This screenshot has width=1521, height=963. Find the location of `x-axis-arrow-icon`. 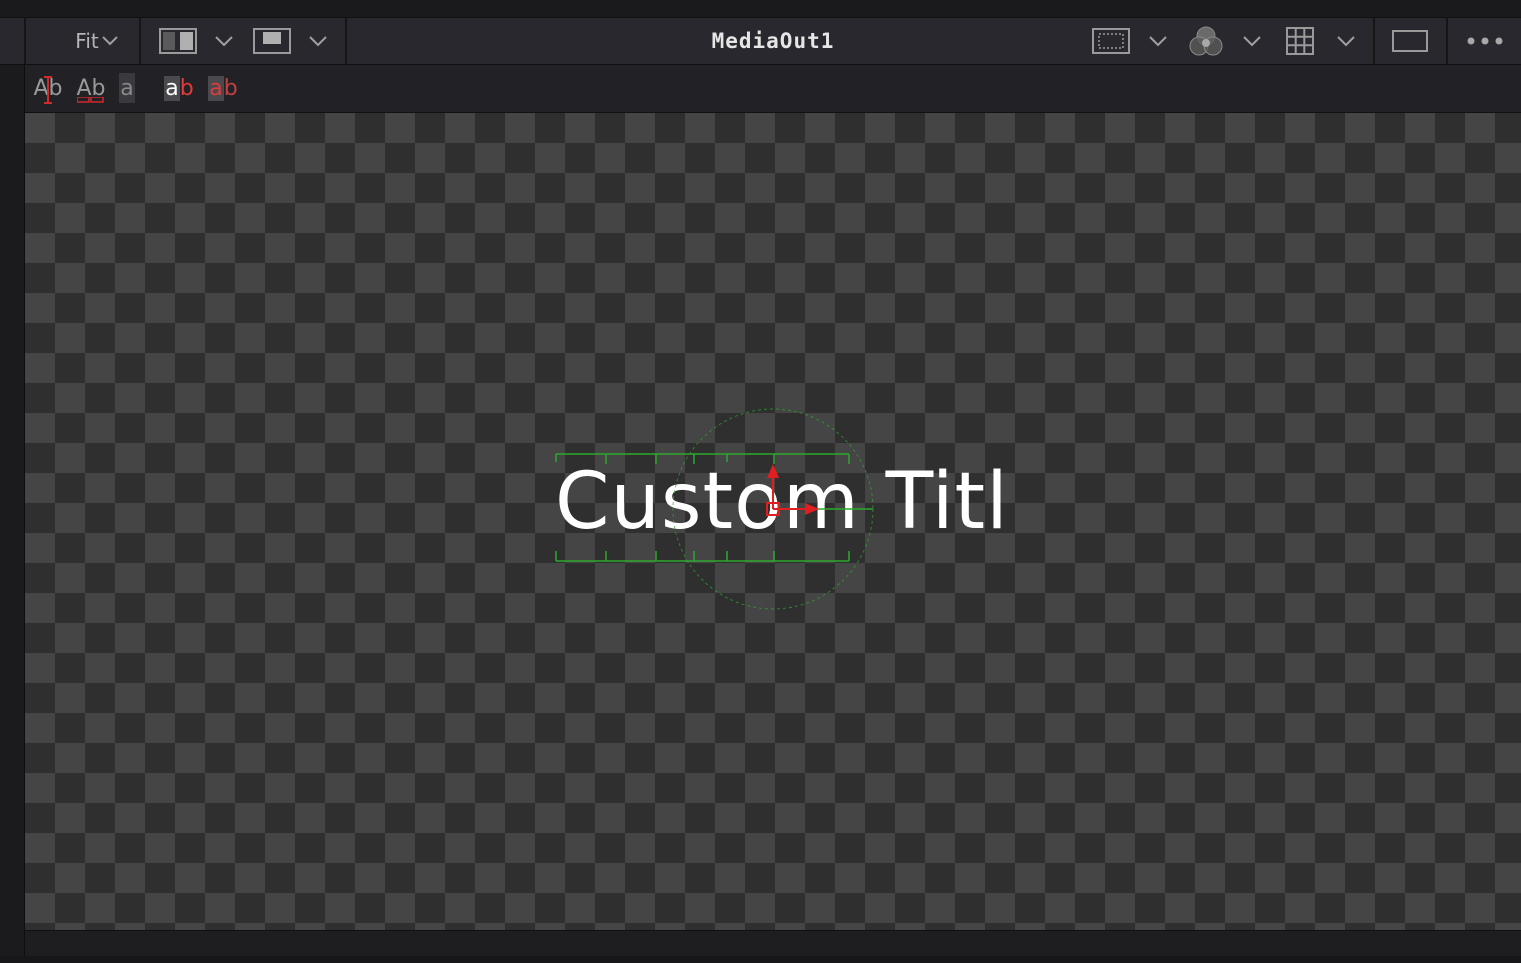

x-axis-arrow-icon is located at coordinates (812, 509).